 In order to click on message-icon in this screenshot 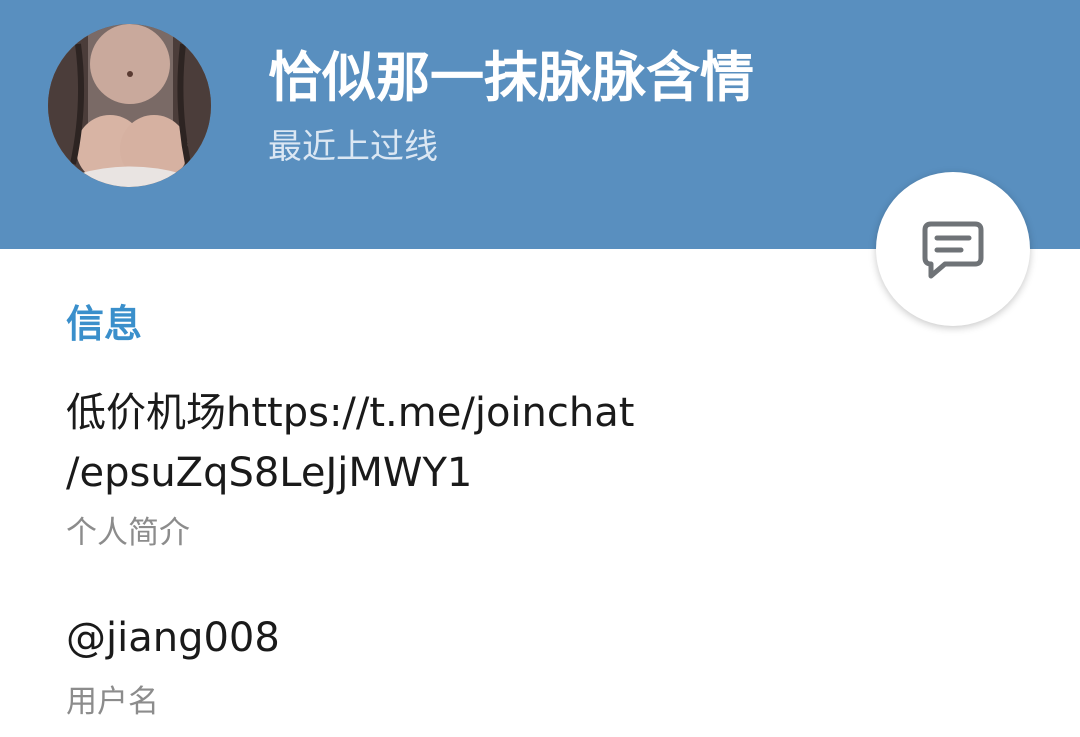, I will do `click(953, 250)`.